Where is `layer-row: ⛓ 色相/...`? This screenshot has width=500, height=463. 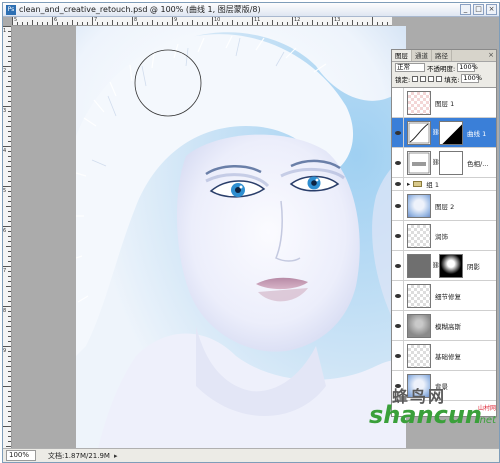
layer-row: ⛓ 色相/... is located at coordinates (444, 163).